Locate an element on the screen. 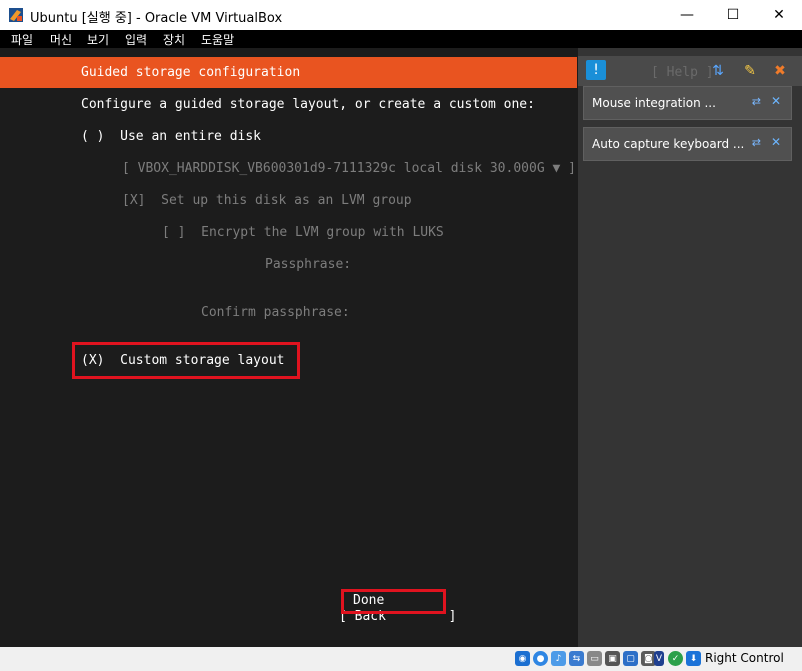  encrypt-checkbox: [ ] Encrypt the LVM group with LUKS is located at coordinates (303, 232).